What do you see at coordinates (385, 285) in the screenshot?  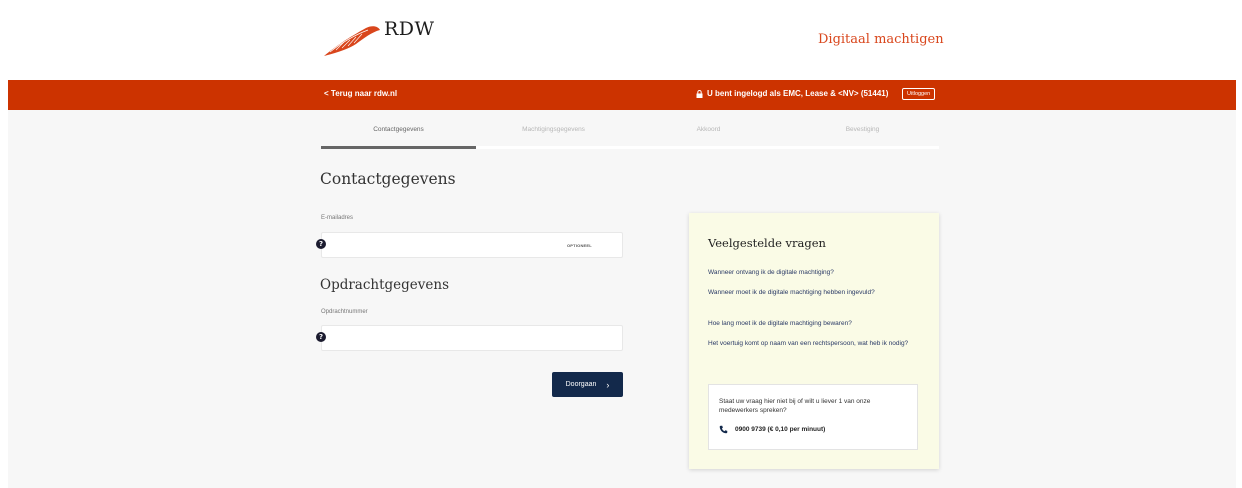 I see `order-section-title: Opdrachtgegevens` at bounding box center [385, 285].